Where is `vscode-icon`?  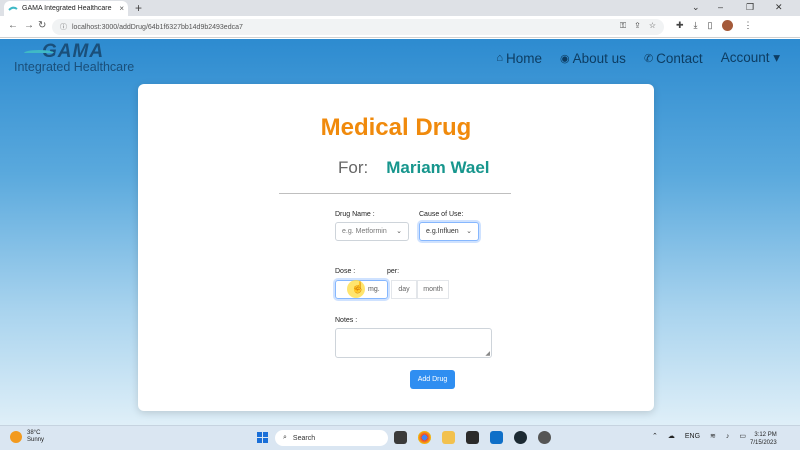 vscode-icon is located at coordinates (496, 437).